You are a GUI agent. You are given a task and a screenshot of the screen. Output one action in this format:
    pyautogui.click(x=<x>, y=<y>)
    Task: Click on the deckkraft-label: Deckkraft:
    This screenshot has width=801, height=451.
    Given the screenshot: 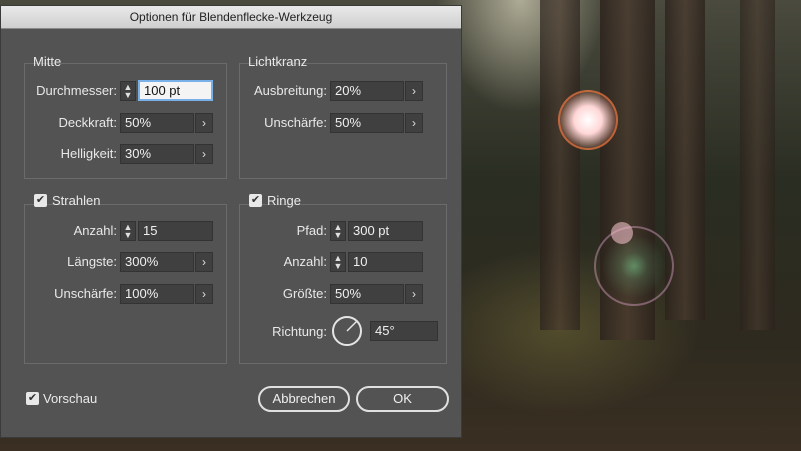 What is the action you would take?
    pyautogui.click(x=87, y=122)
    